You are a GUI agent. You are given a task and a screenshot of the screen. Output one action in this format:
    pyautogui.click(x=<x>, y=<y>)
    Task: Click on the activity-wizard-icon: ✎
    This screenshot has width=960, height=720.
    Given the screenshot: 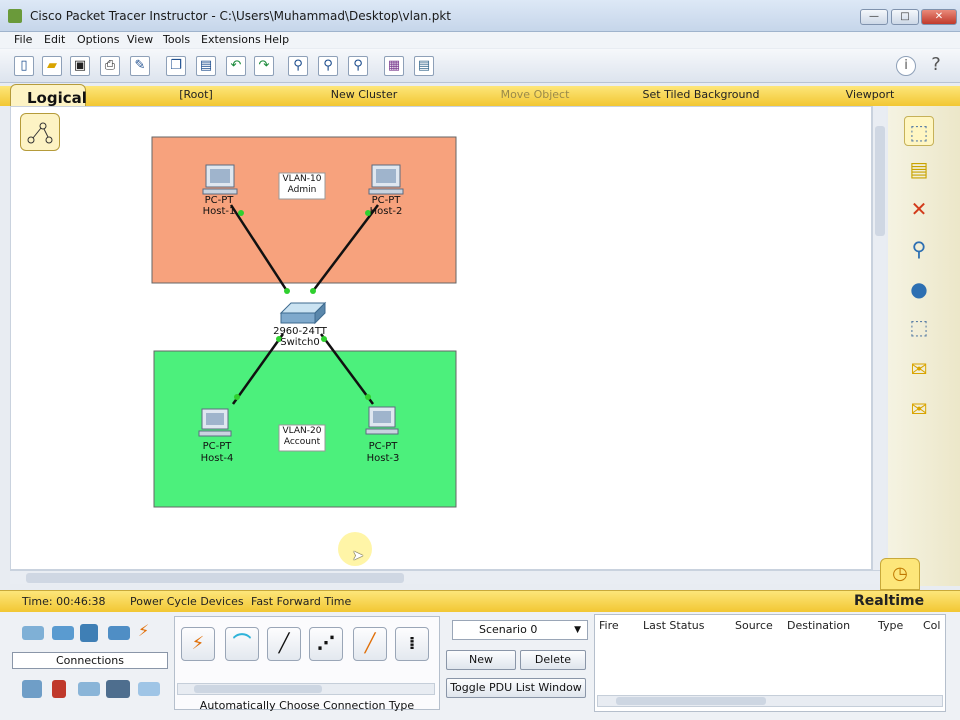 What is the action you would take?
    pyautogui.click(x=140, y=66)
    